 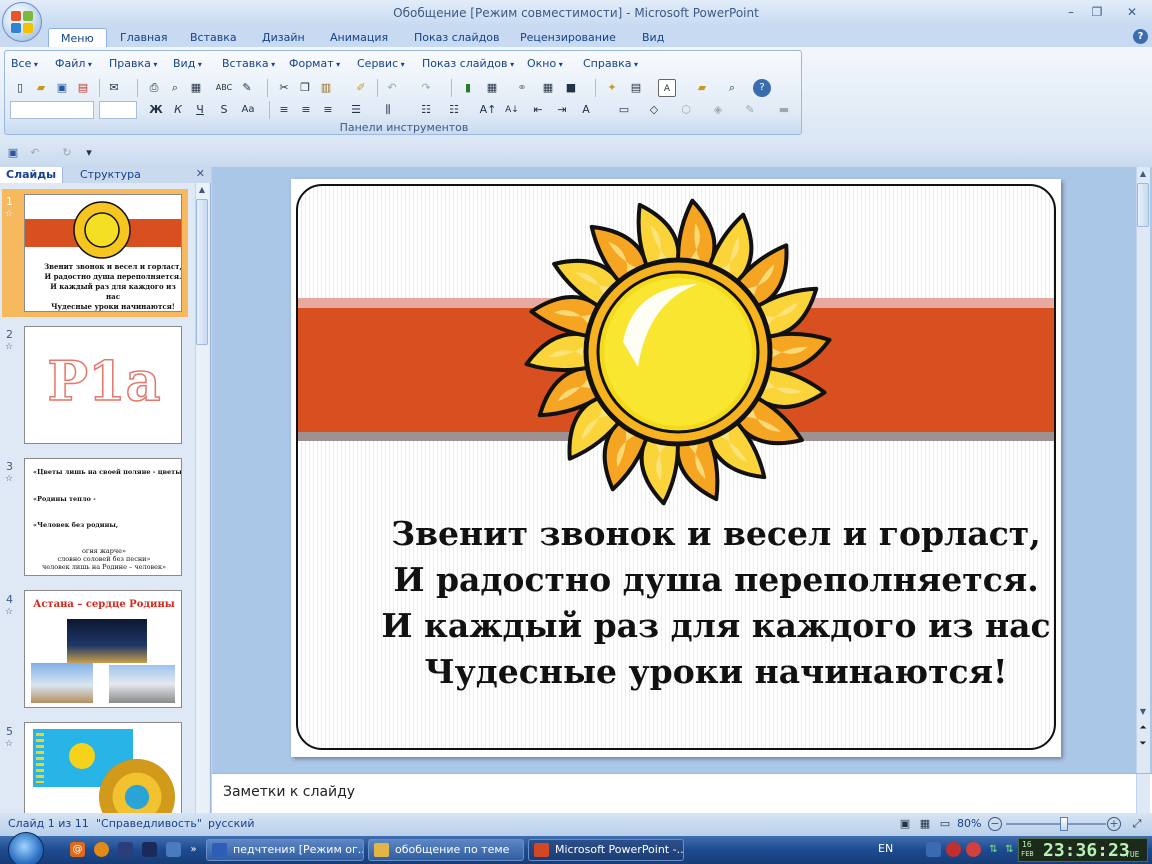 I want to click on firefox-icon, so click(x=101, y=849).